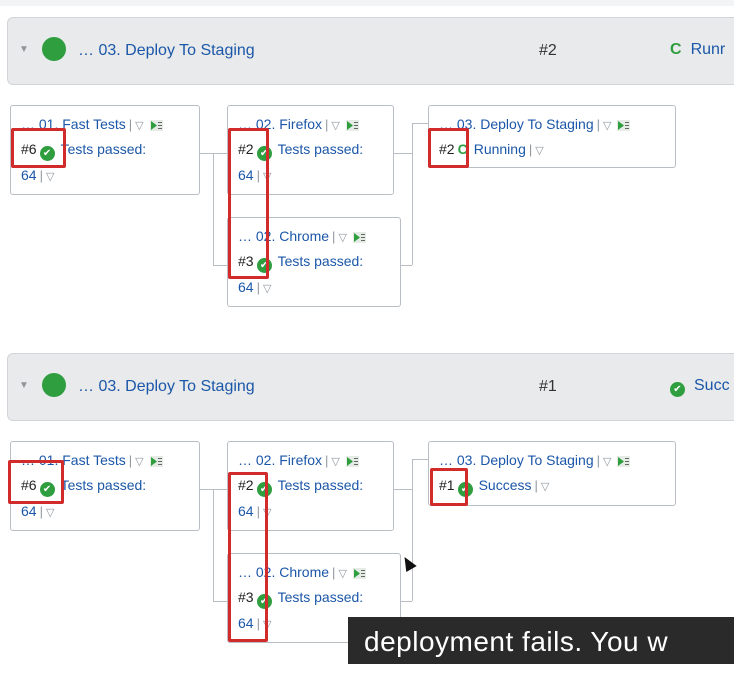 The image size is (734, 673). Describe the element at coordinates (370, 387) in the screenshot. I see `build-chain-header: ▼ … 03. Deploy To Staging #1 ✔ Succ` at that location.